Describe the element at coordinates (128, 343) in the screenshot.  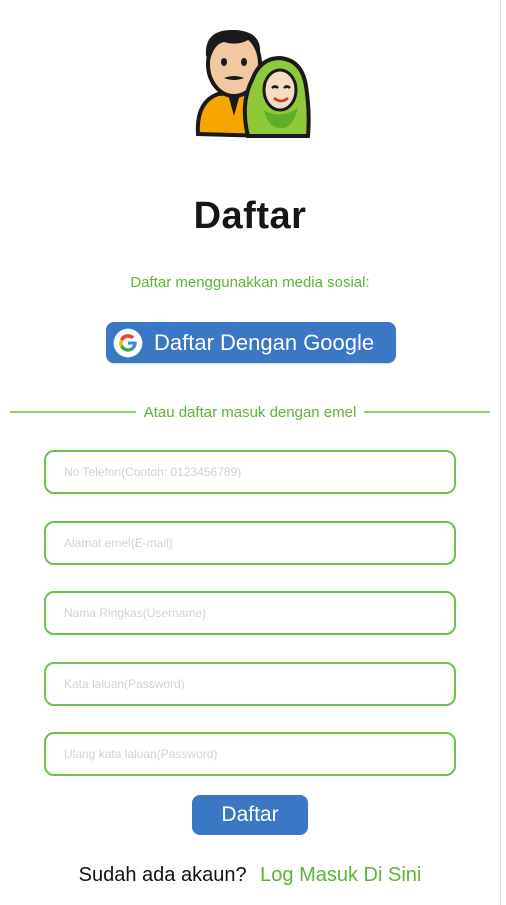
I see `google-g-icon` at that location.